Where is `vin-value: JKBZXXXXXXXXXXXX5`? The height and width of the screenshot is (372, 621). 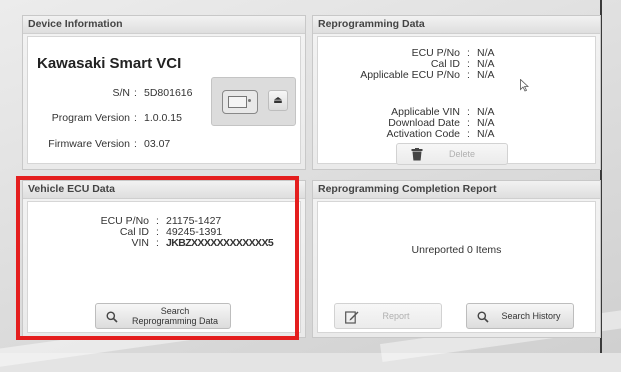 vin-value: JKBZXXXXXXXXXXXX5 is located at coordinates (220, 243).